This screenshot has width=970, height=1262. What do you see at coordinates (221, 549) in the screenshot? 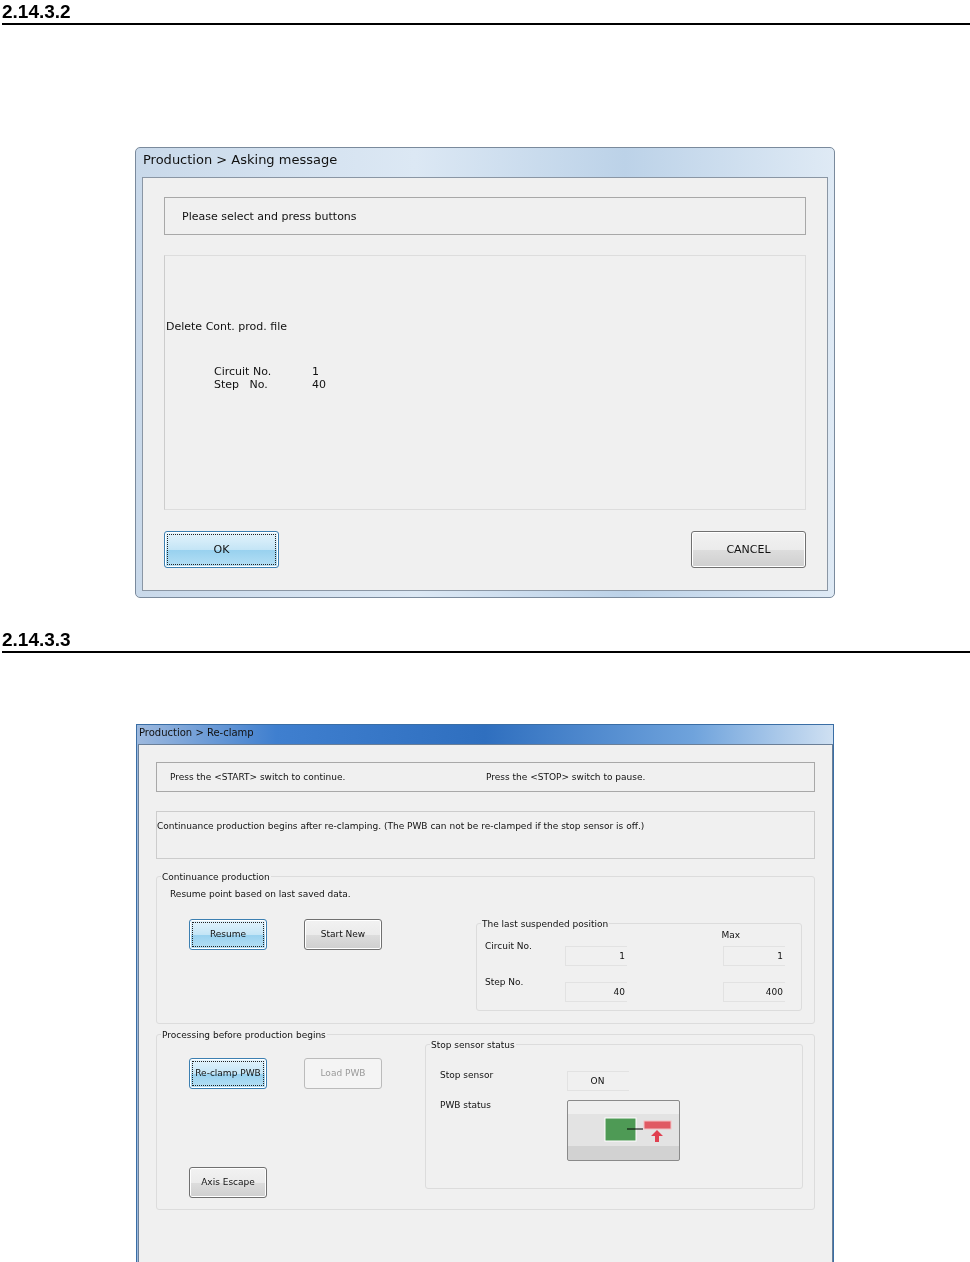
I see `dialog-button: OK` at bounding box center [221, 549].